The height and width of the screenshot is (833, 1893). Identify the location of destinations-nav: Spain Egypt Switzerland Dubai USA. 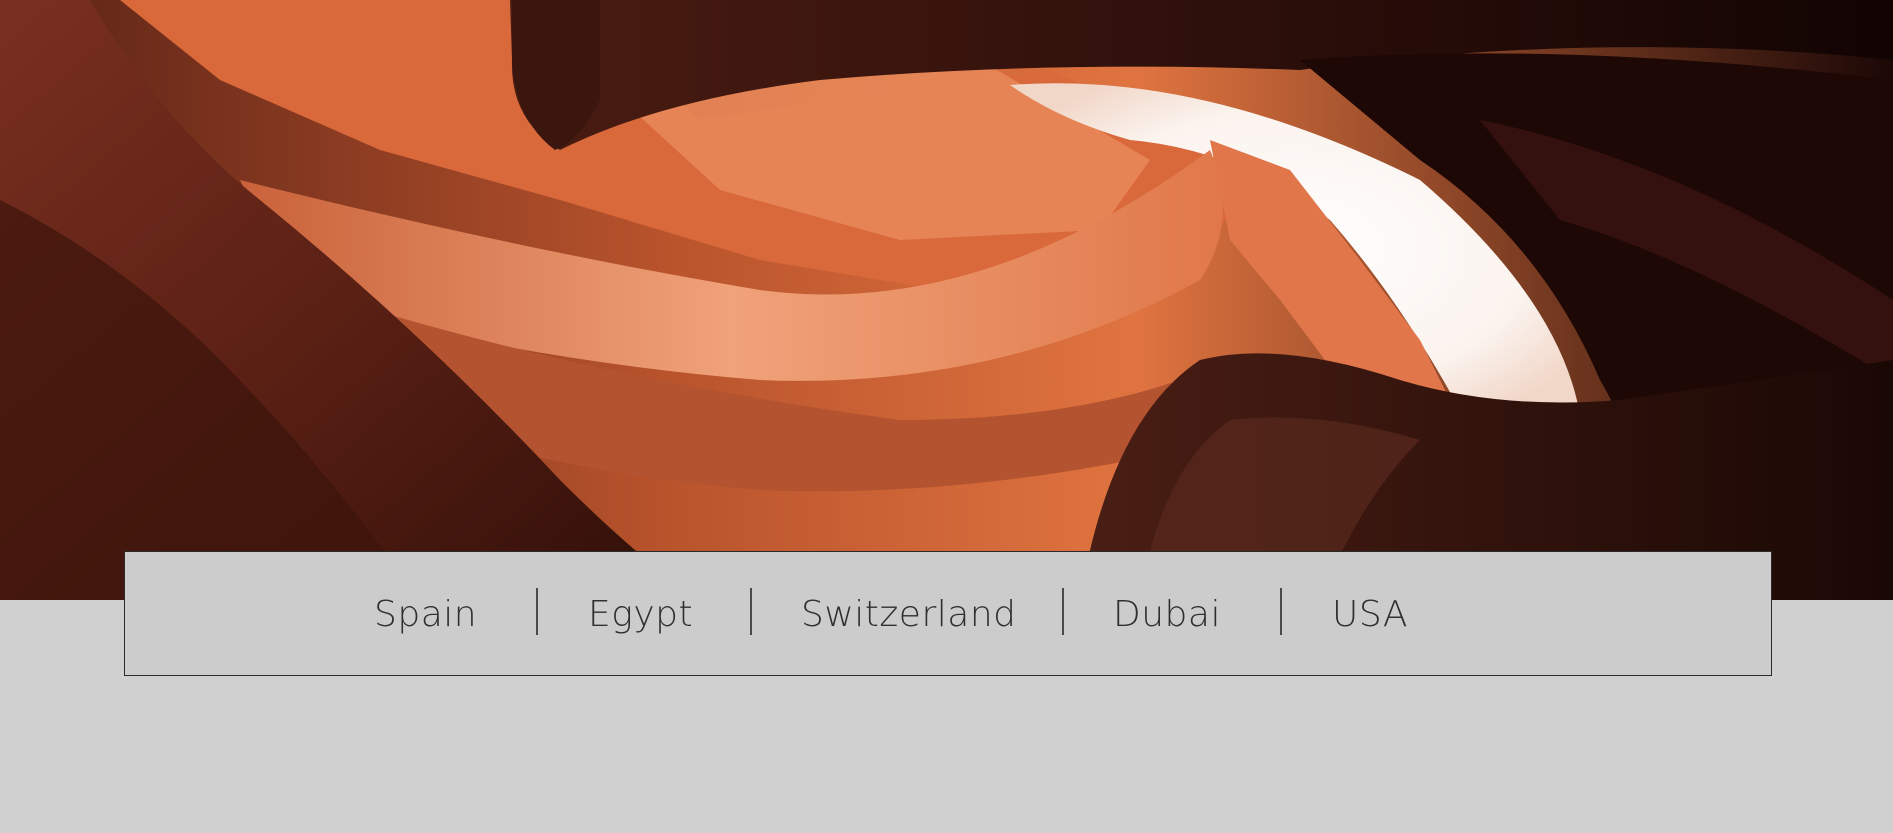
(948, 613).